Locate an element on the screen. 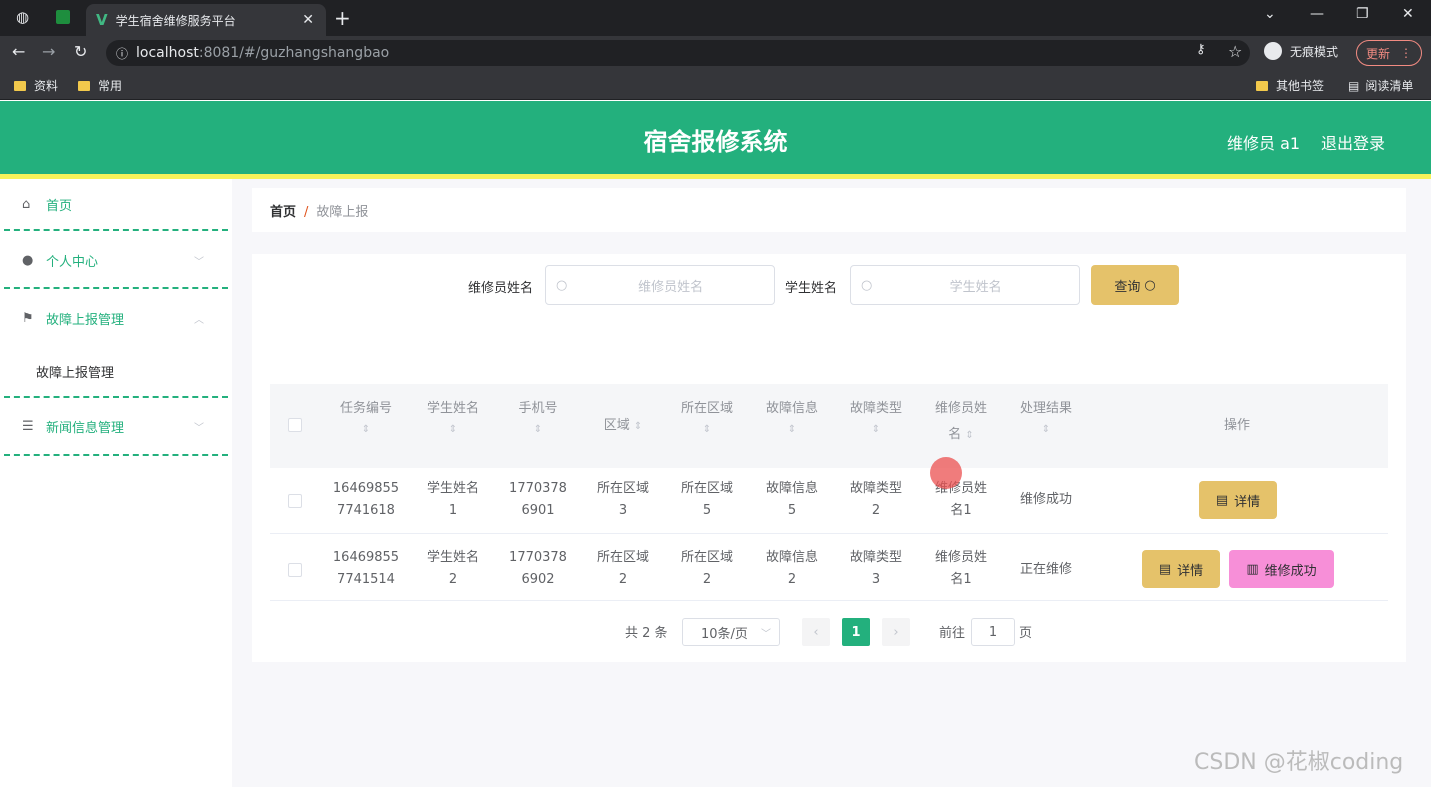 Image resolution: width=1431 pixels, height=787 pixels. breadcrumb-current: 故障上报 is located at coordinates (342, 212).